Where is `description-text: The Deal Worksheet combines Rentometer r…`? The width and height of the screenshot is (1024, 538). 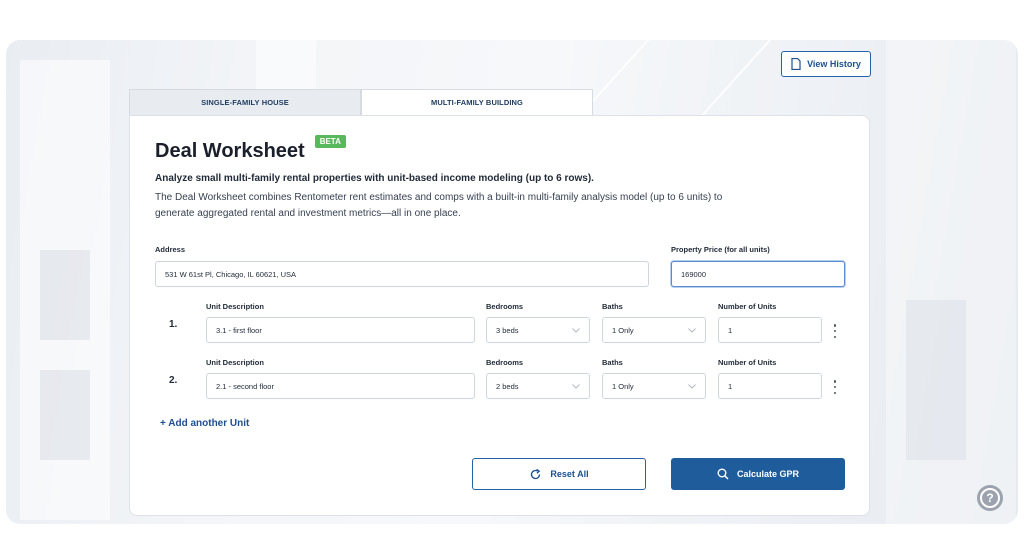
description-text: The Deal Worksheet combines Rentometer r… is located at coordinates (439, 205).